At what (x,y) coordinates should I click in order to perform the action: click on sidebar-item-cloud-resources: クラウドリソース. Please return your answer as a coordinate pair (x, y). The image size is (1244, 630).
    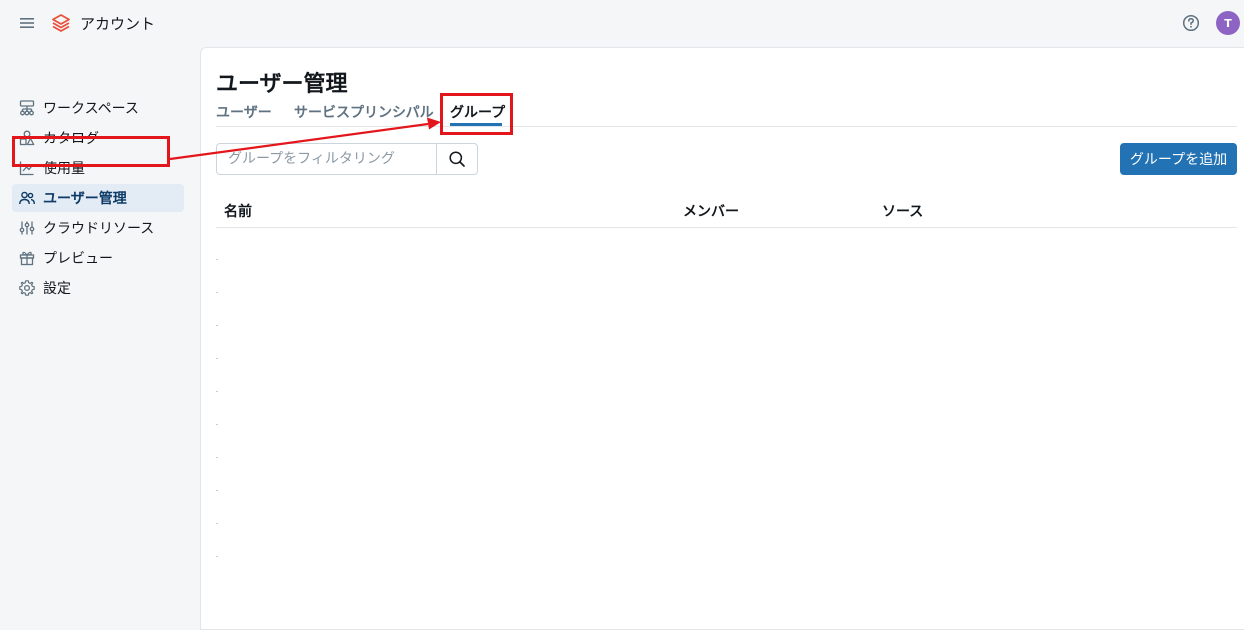
    Looking at the image, I should click on (98, 228).